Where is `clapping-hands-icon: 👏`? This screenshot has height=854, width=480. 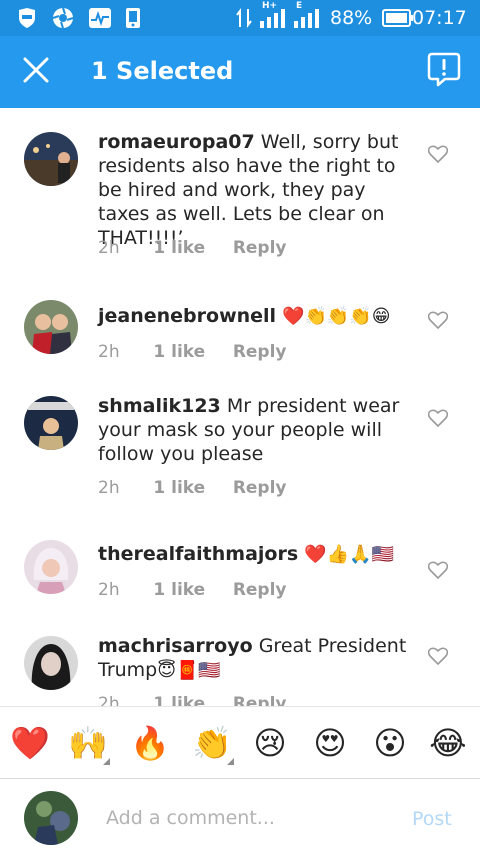 clapping-hands-icon: 👏 is located at coordinates (212, 743).